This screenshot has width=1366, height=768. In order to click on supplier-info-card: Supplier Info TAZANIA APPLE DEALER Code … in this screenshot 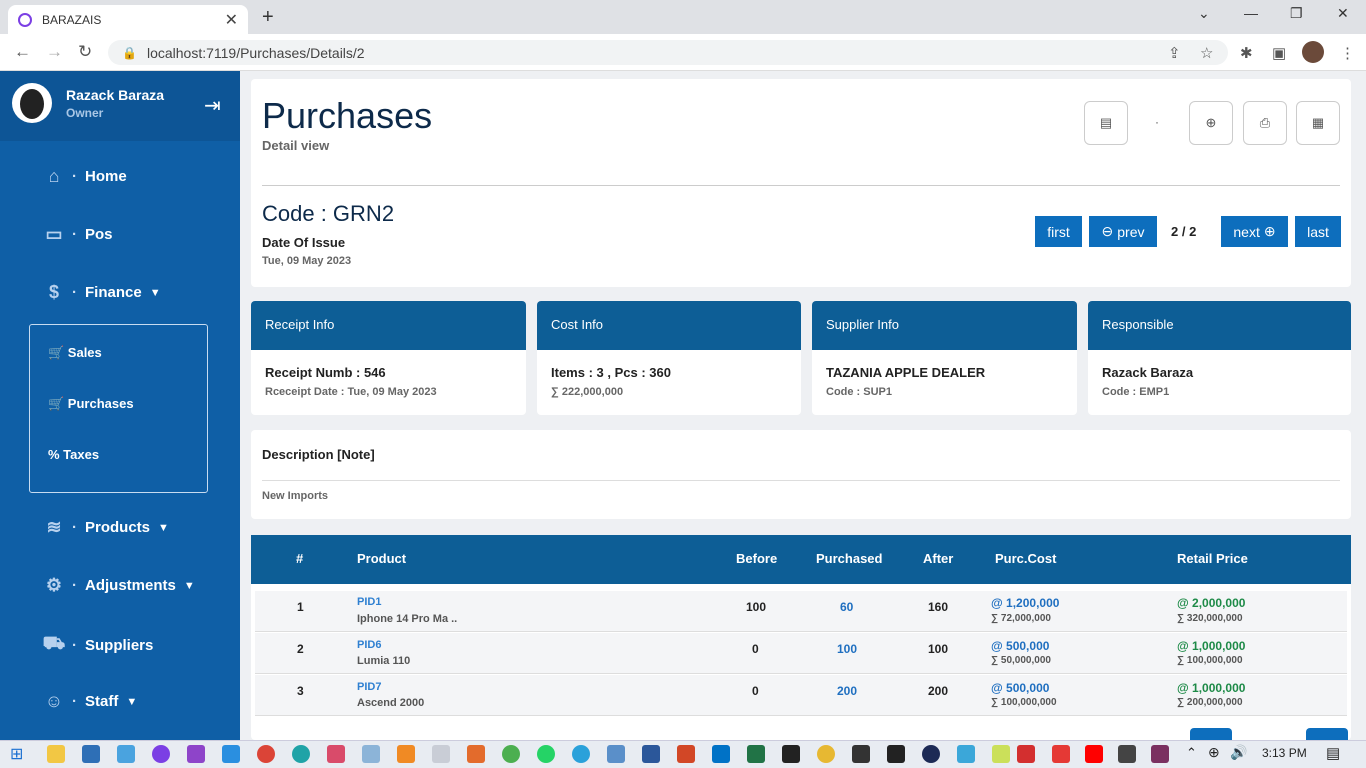, I will do `click(944, 358)`.